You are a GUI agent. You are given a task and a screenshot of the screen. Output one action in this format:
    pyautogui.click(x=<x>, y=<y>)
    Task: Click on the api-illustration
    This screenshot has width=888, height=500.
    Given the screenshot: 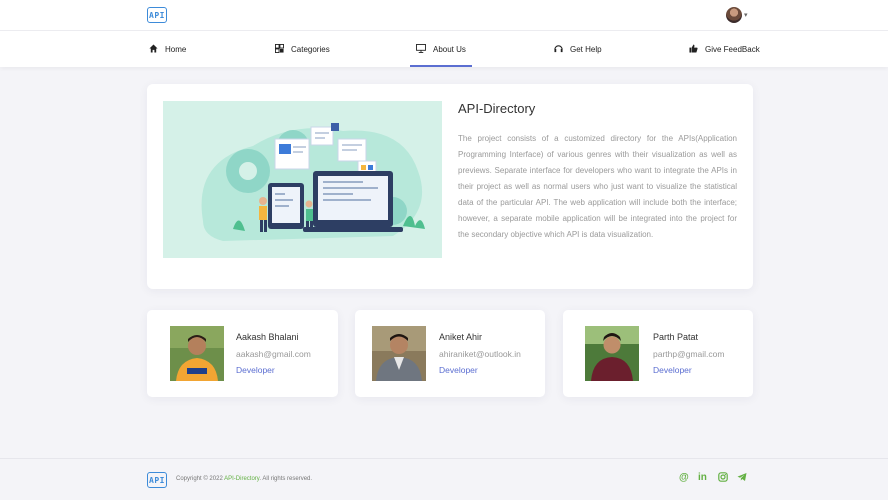 What is the action you would take?
    pyautogui.click(x=302, y=179)
    